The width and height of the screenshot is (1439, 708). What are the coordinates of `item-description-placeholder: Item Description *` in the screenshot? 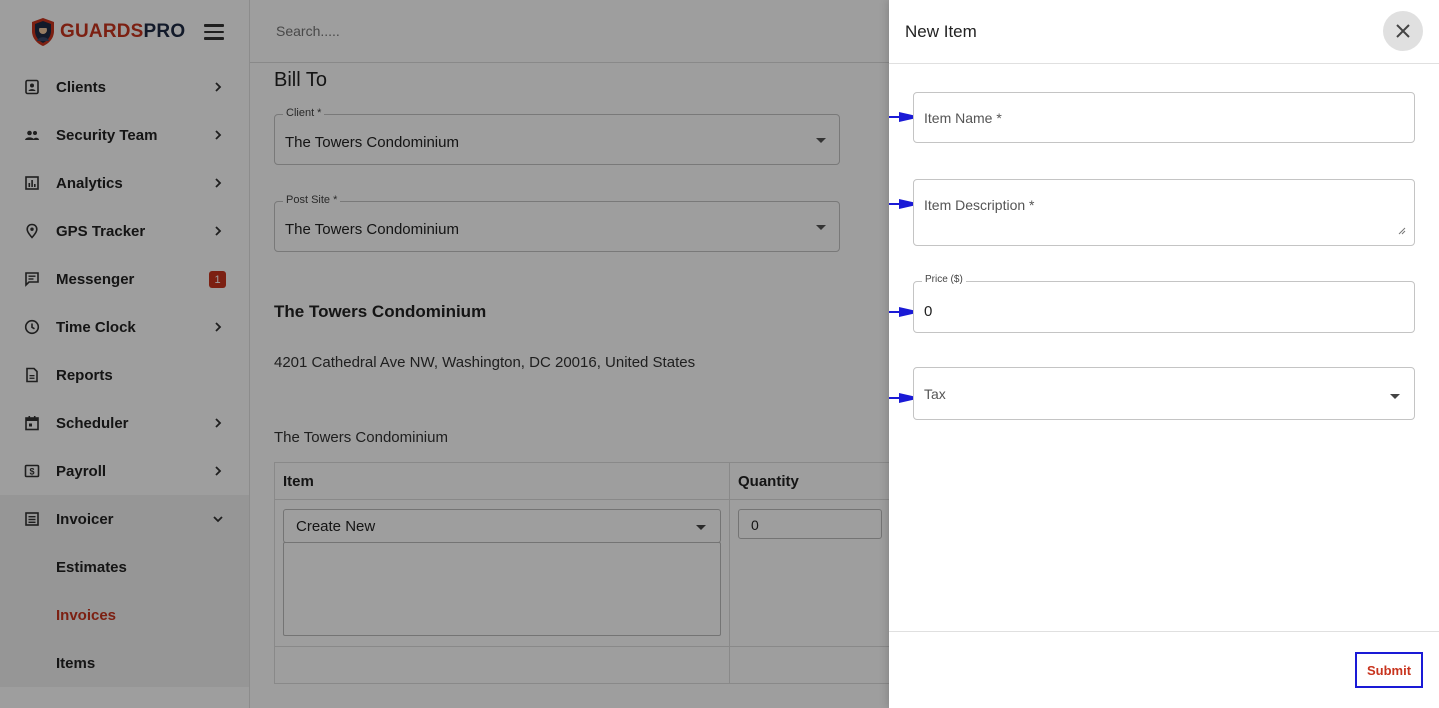 It's located at (979, 205).